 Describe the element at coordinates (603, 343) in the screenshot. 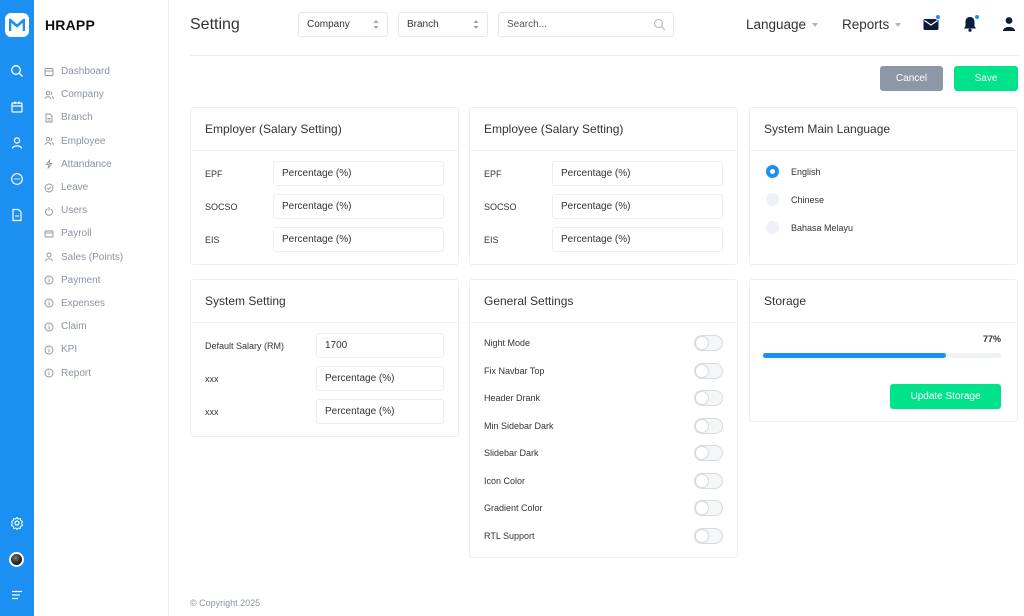

I see `setting-night-mode: Night Mode` at that location.